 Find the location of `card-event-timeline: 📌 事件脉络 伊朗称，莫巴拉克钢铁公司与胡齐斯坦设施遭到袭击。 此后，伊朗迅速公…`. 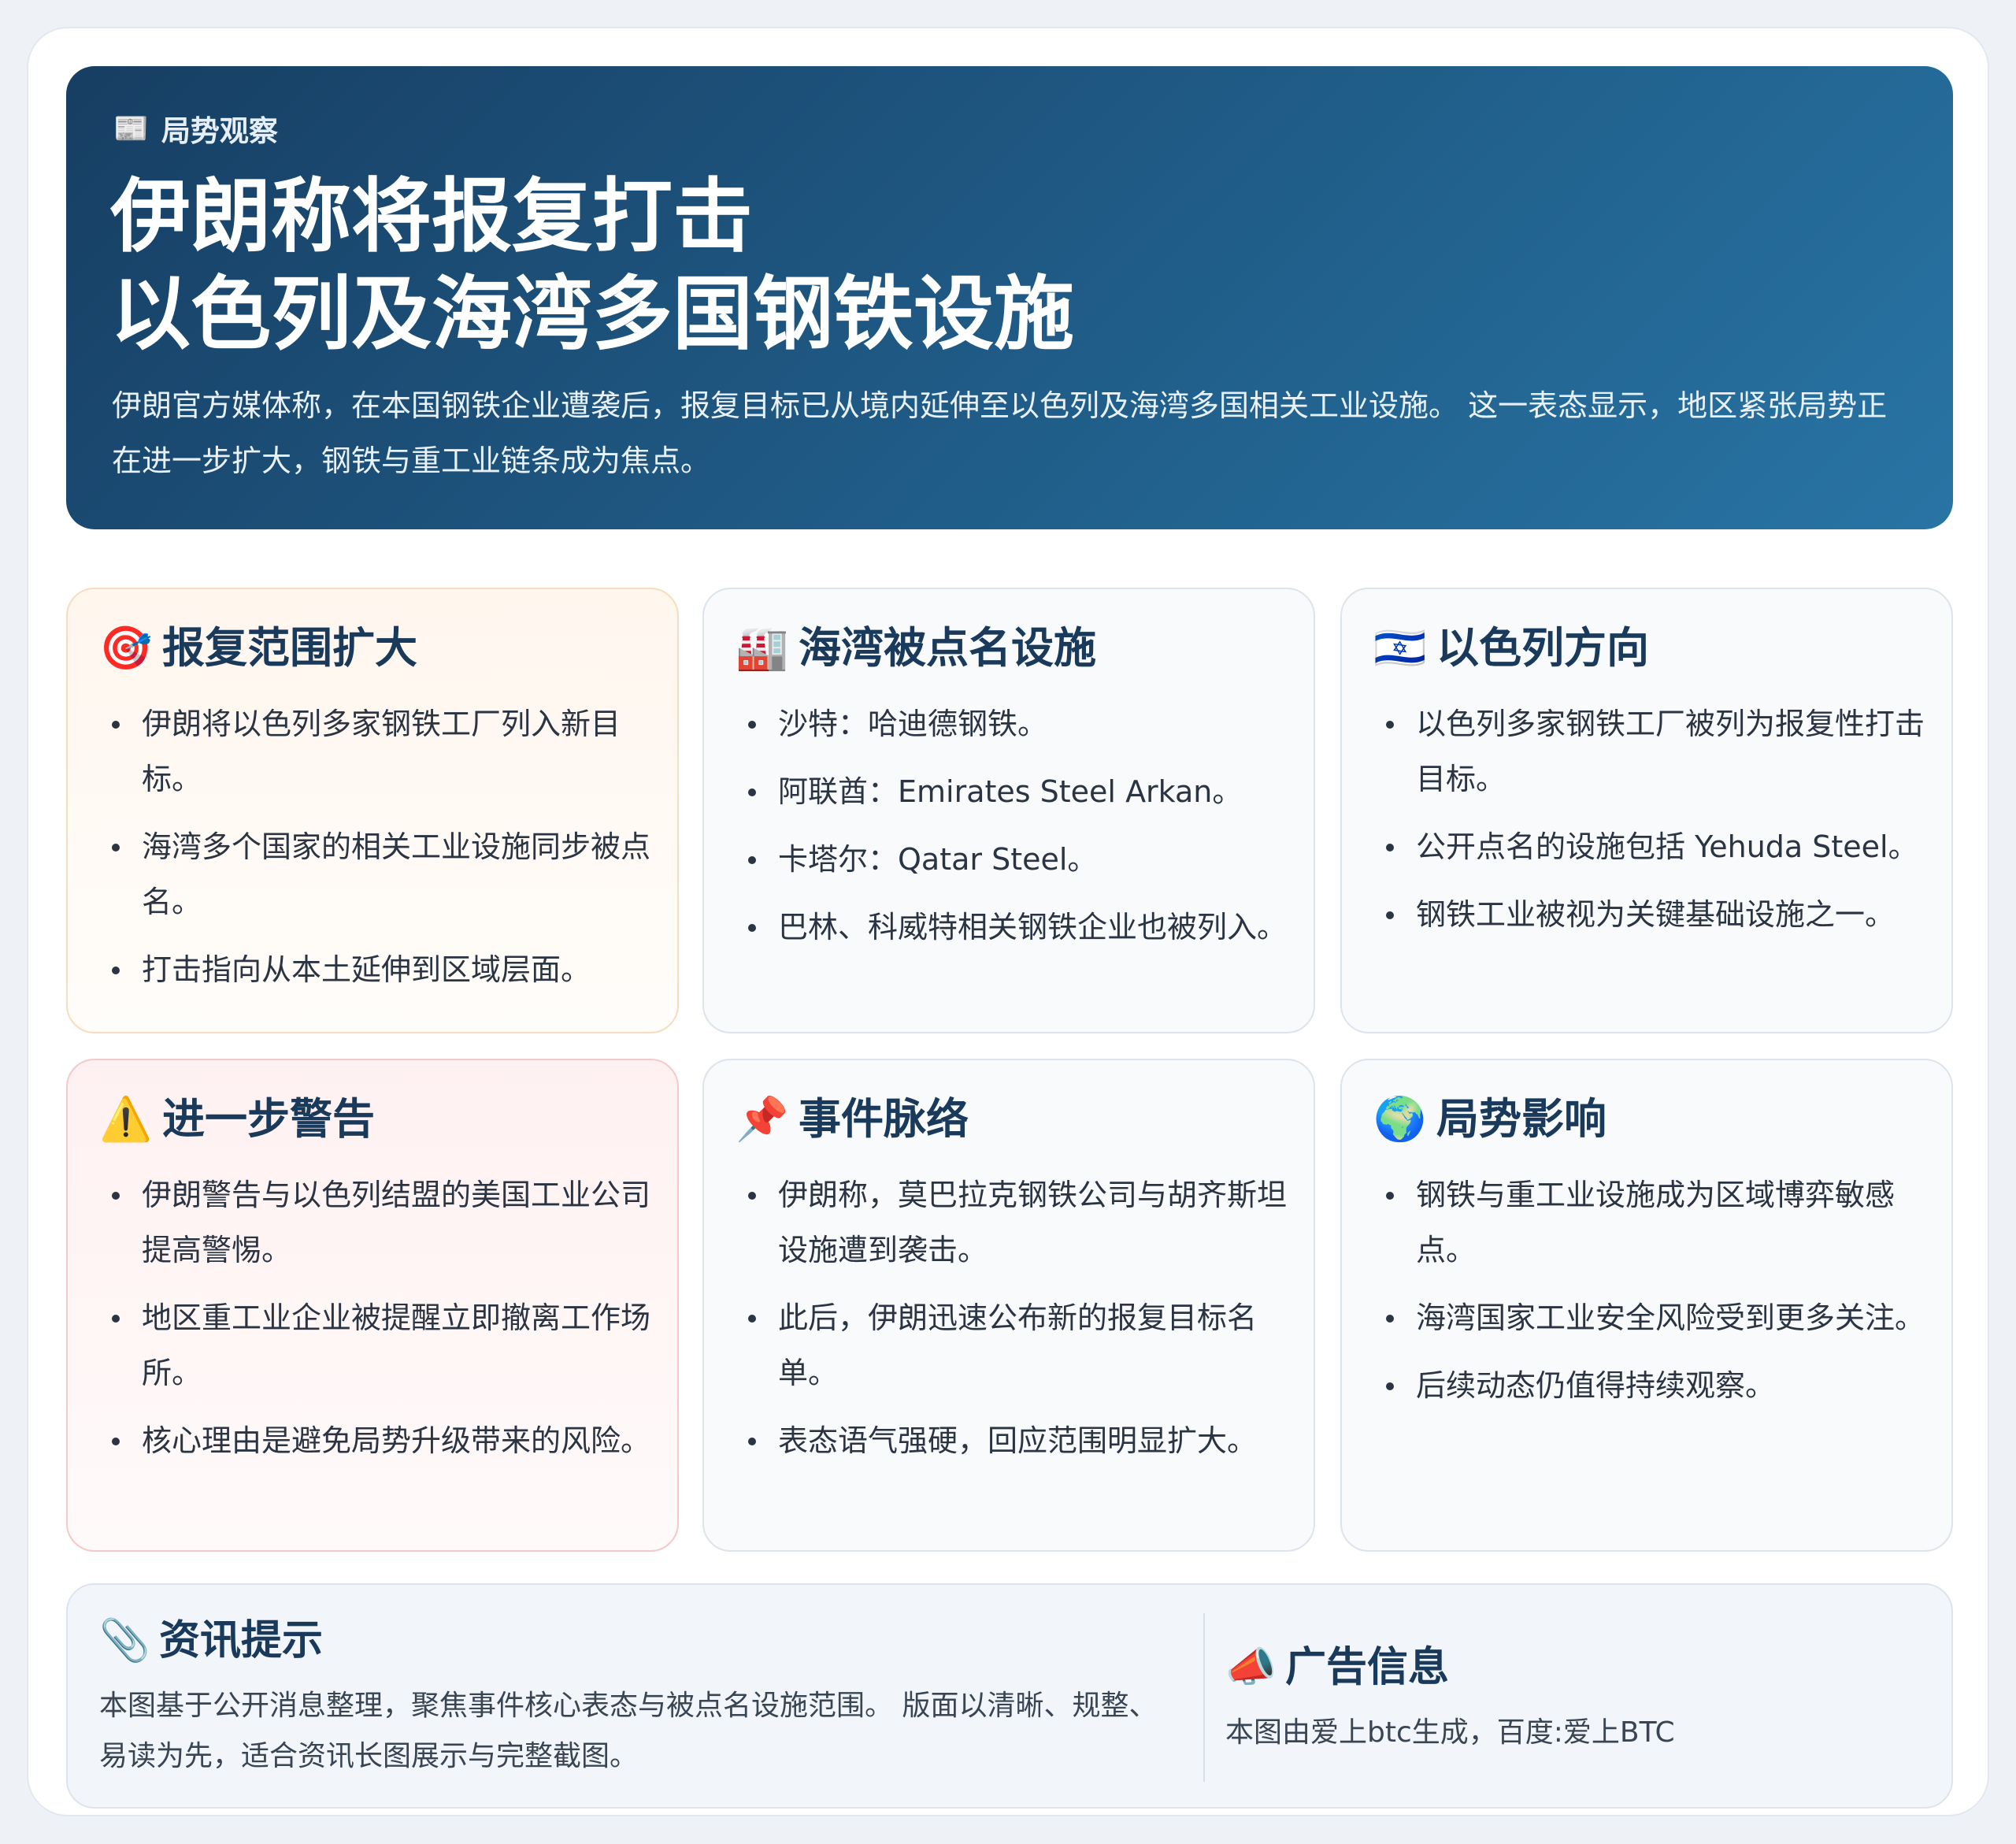

card-event-timeline: 📌 事件脉络 伊朗称，莫巴拉克钢铁公司与胡齐斯坦设施遭到袭击。 此后，伊朗迅速公… is located at coordinates (1008, 1305).